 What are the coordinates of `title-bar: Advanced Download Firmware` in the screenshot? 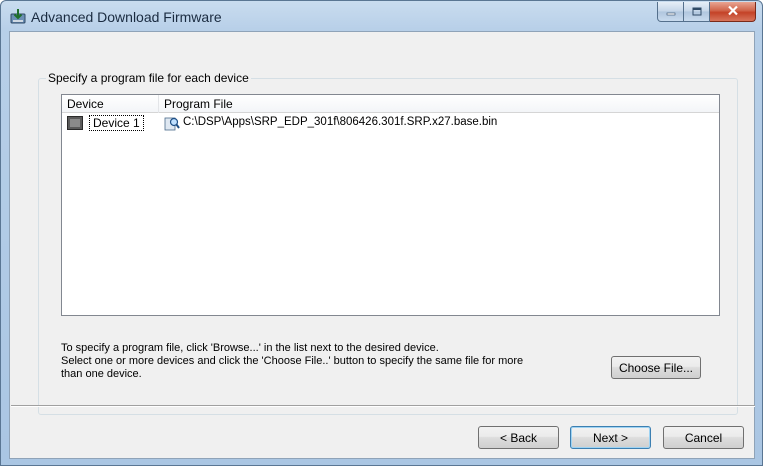 It's located at (381, 16).